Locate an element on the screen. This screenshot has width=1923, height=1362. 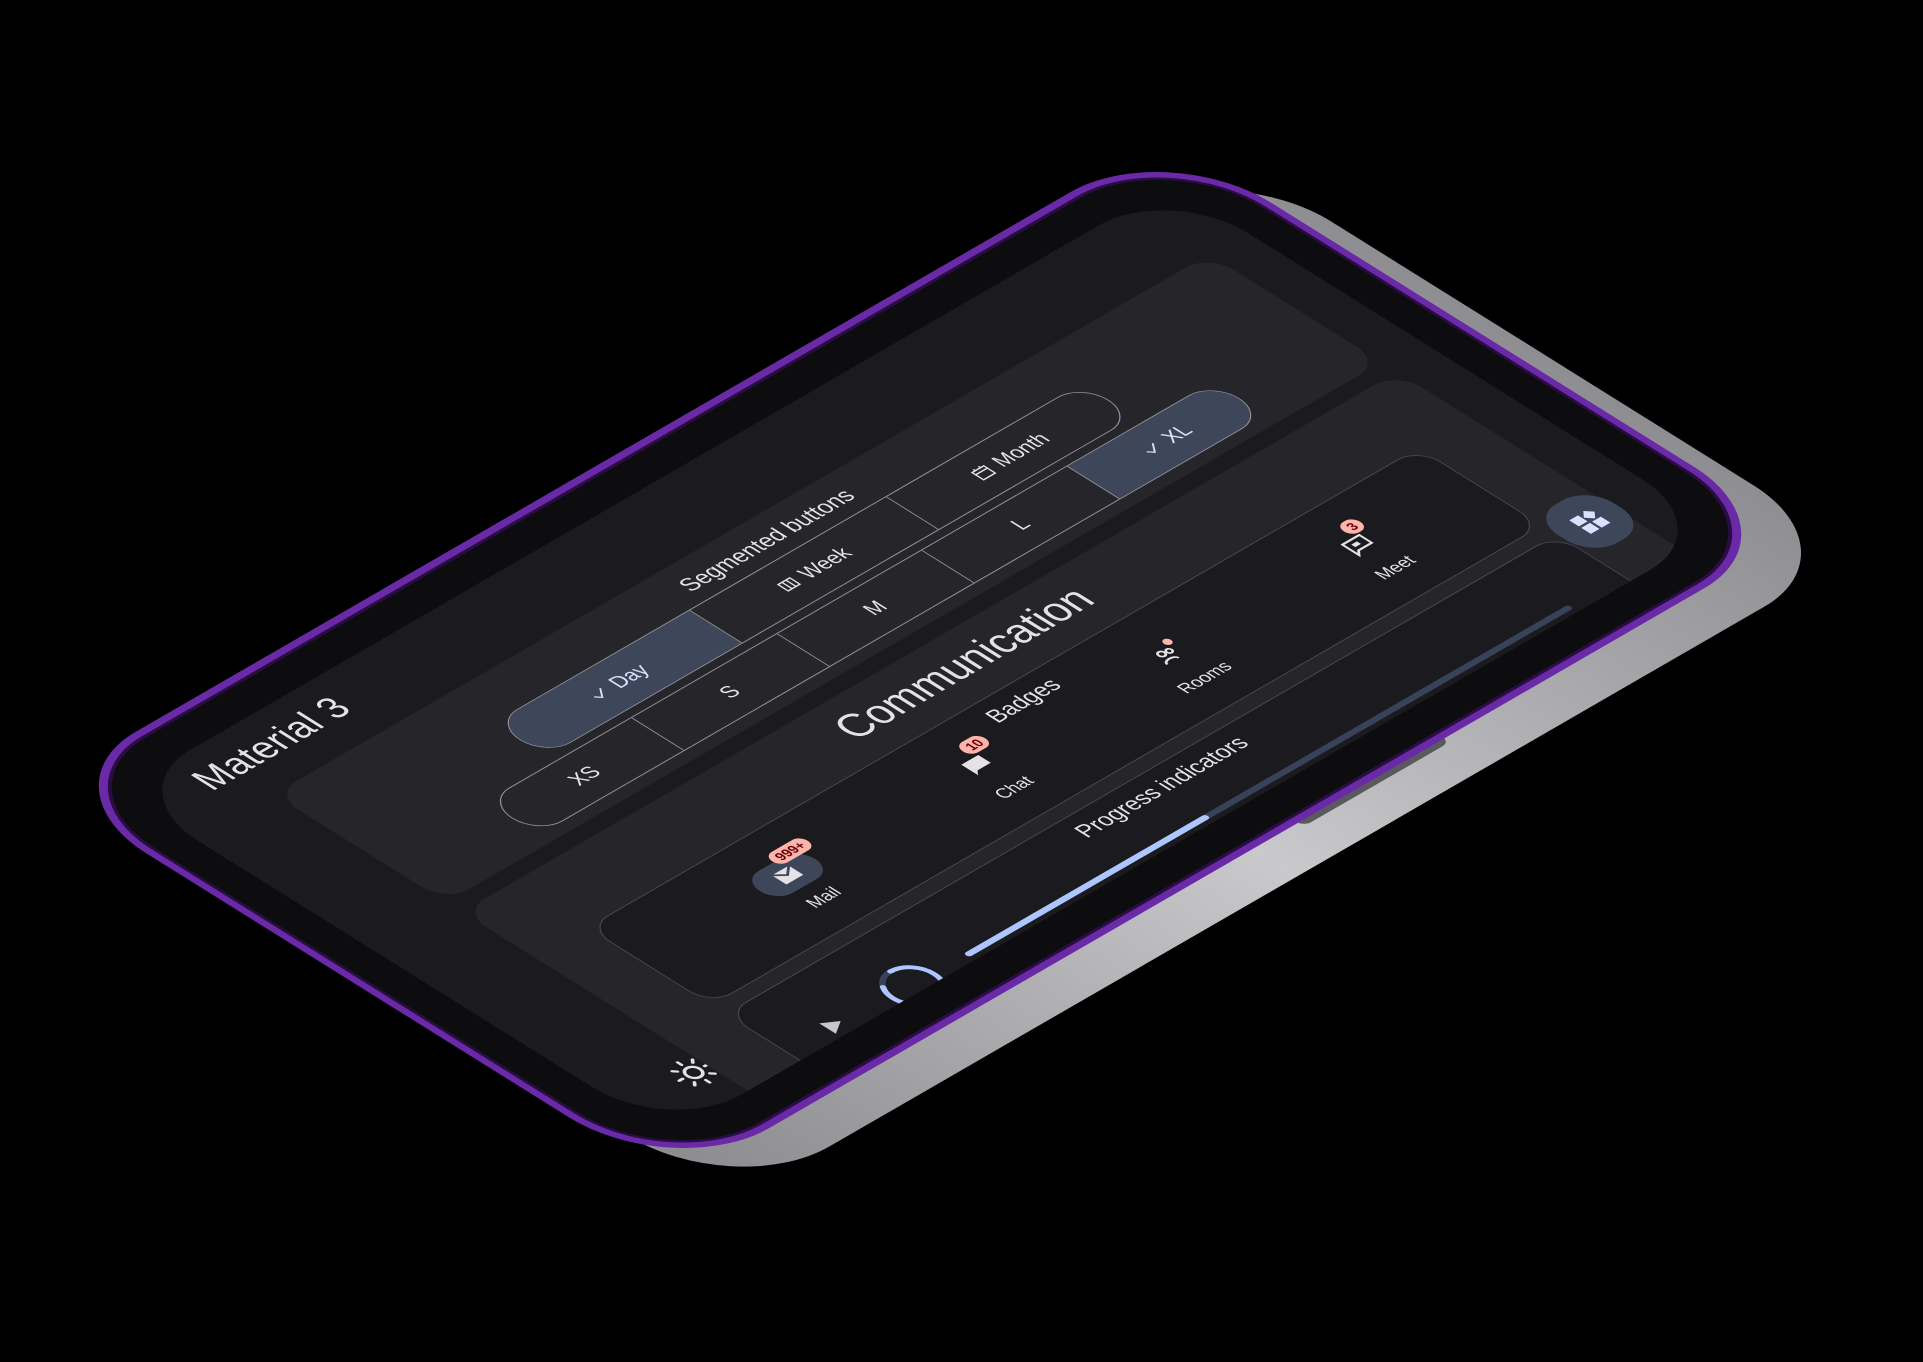
segment-label: XS is located at coordinates (584, 776).